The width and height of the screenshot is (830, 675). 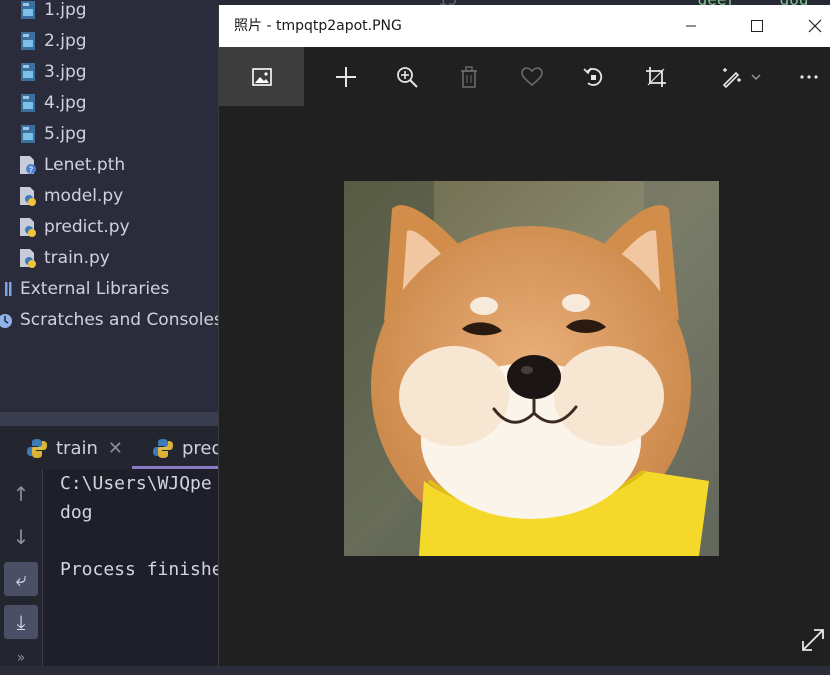 I want to click on tree-item-predict-py: predict.py, so click(x=74, y=227).